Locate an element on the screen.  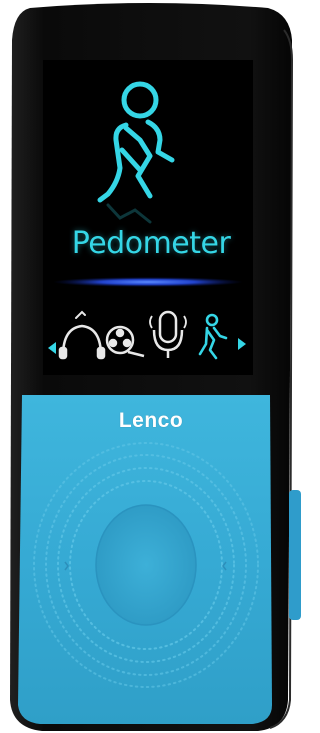
screen-title: Pedometer is located at coordinates (151, 243).